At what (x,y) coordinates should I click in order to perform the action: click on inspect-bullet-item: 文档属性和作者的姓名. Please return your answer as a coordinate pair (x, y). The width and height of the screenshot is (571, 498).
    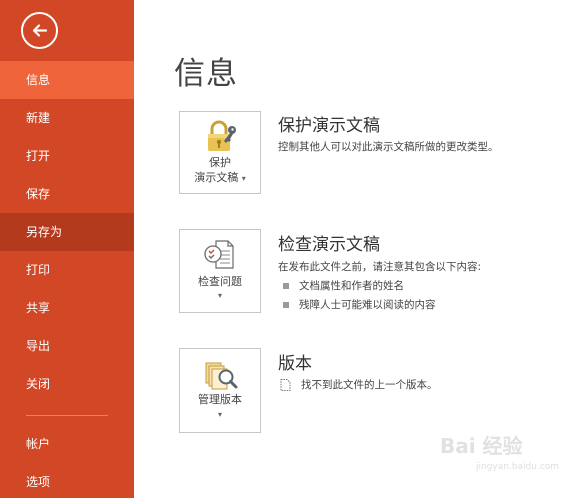
    Looking at the image, I should click on (343, 285).